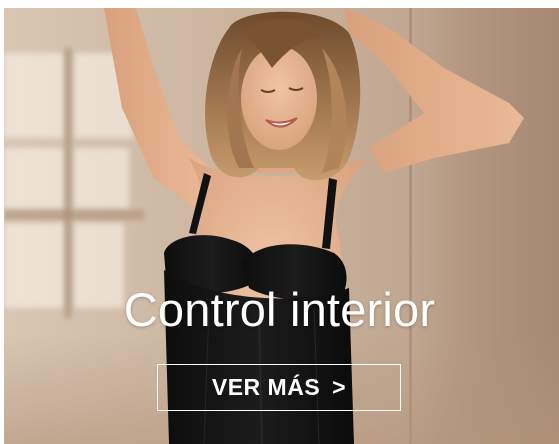  I want to click on banner-title: Control interior, so click(279, 309).